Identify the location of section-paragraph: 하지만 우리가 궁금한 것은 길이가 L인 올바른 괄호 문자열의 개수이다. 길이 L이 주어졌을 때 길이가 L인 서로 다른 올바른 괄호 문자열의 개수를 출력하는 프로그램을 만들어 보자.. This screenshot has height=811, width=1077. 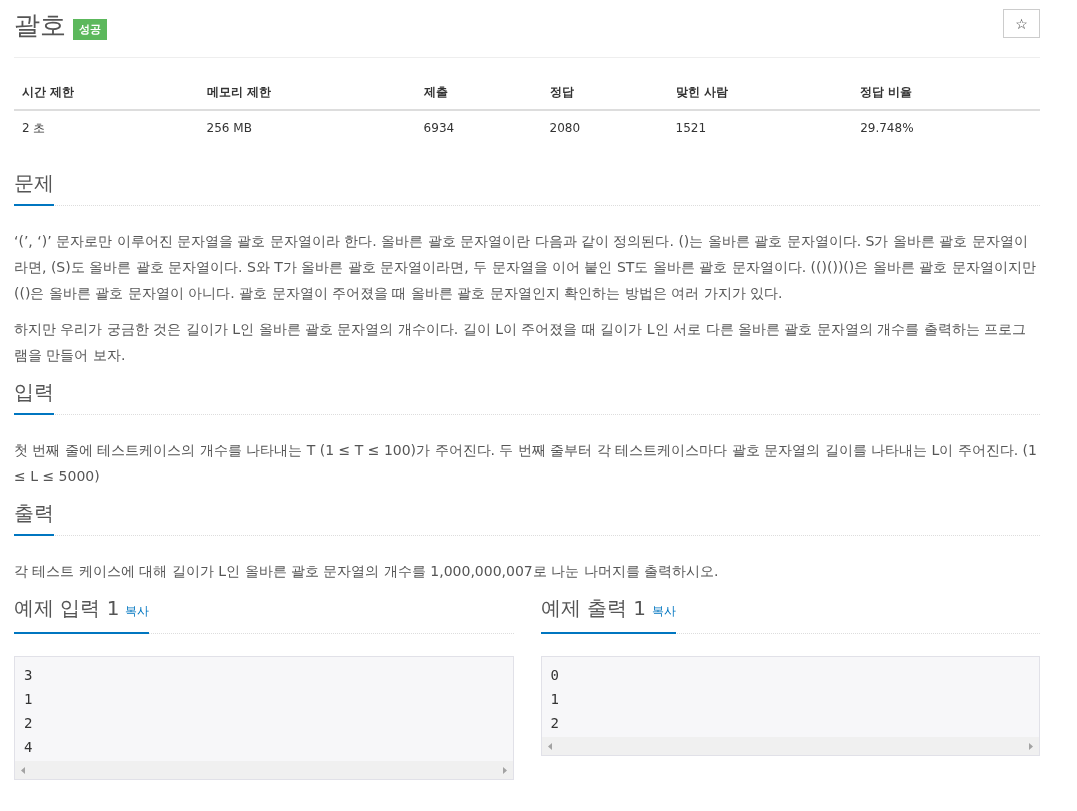
(521, 342).